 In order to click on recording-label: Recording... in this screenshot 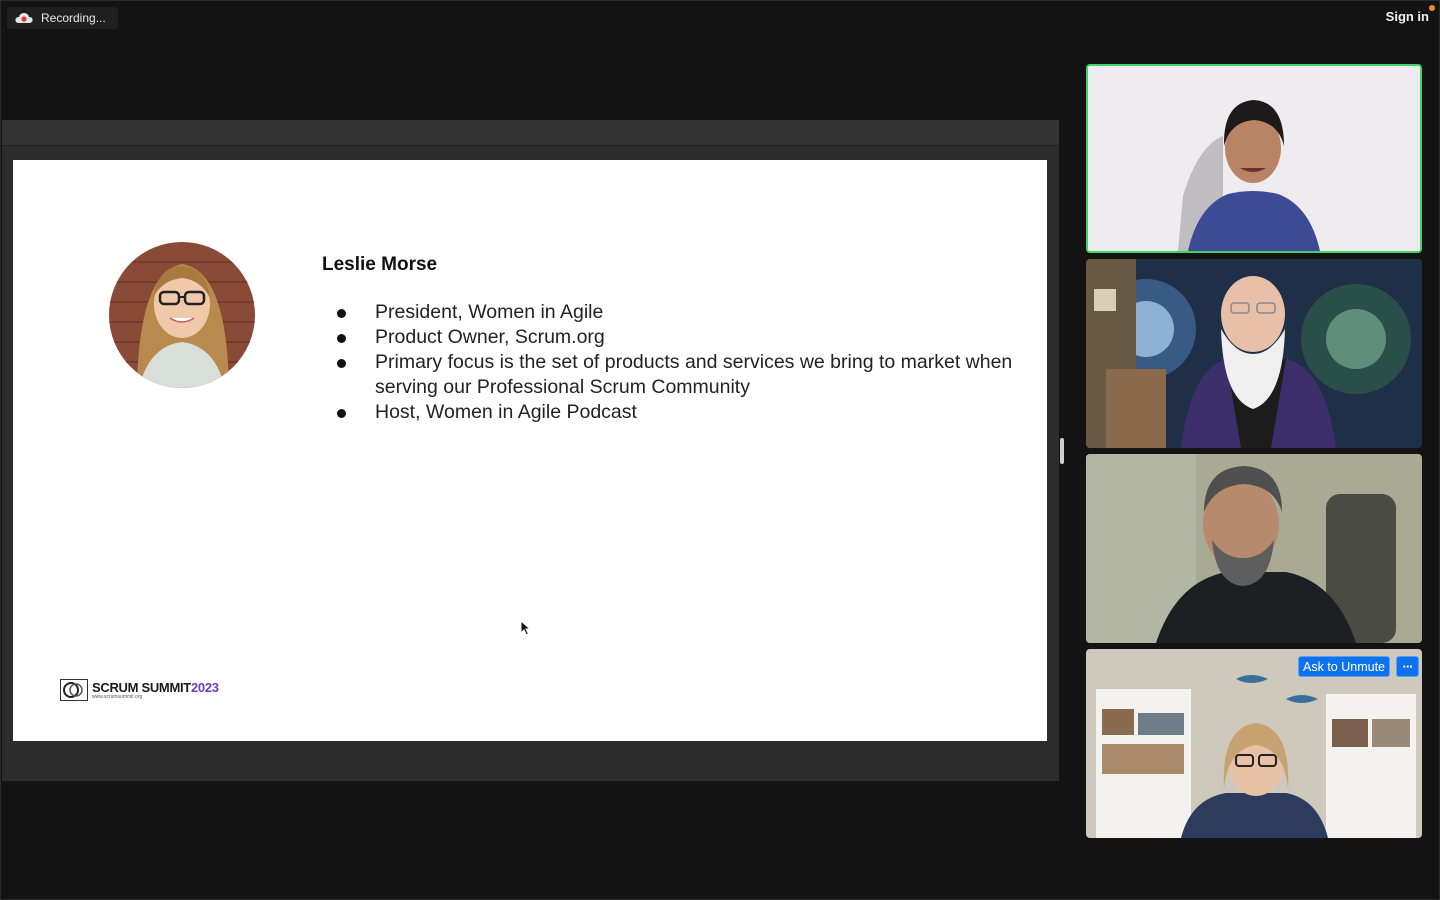, I will do `click(73, 18)`.